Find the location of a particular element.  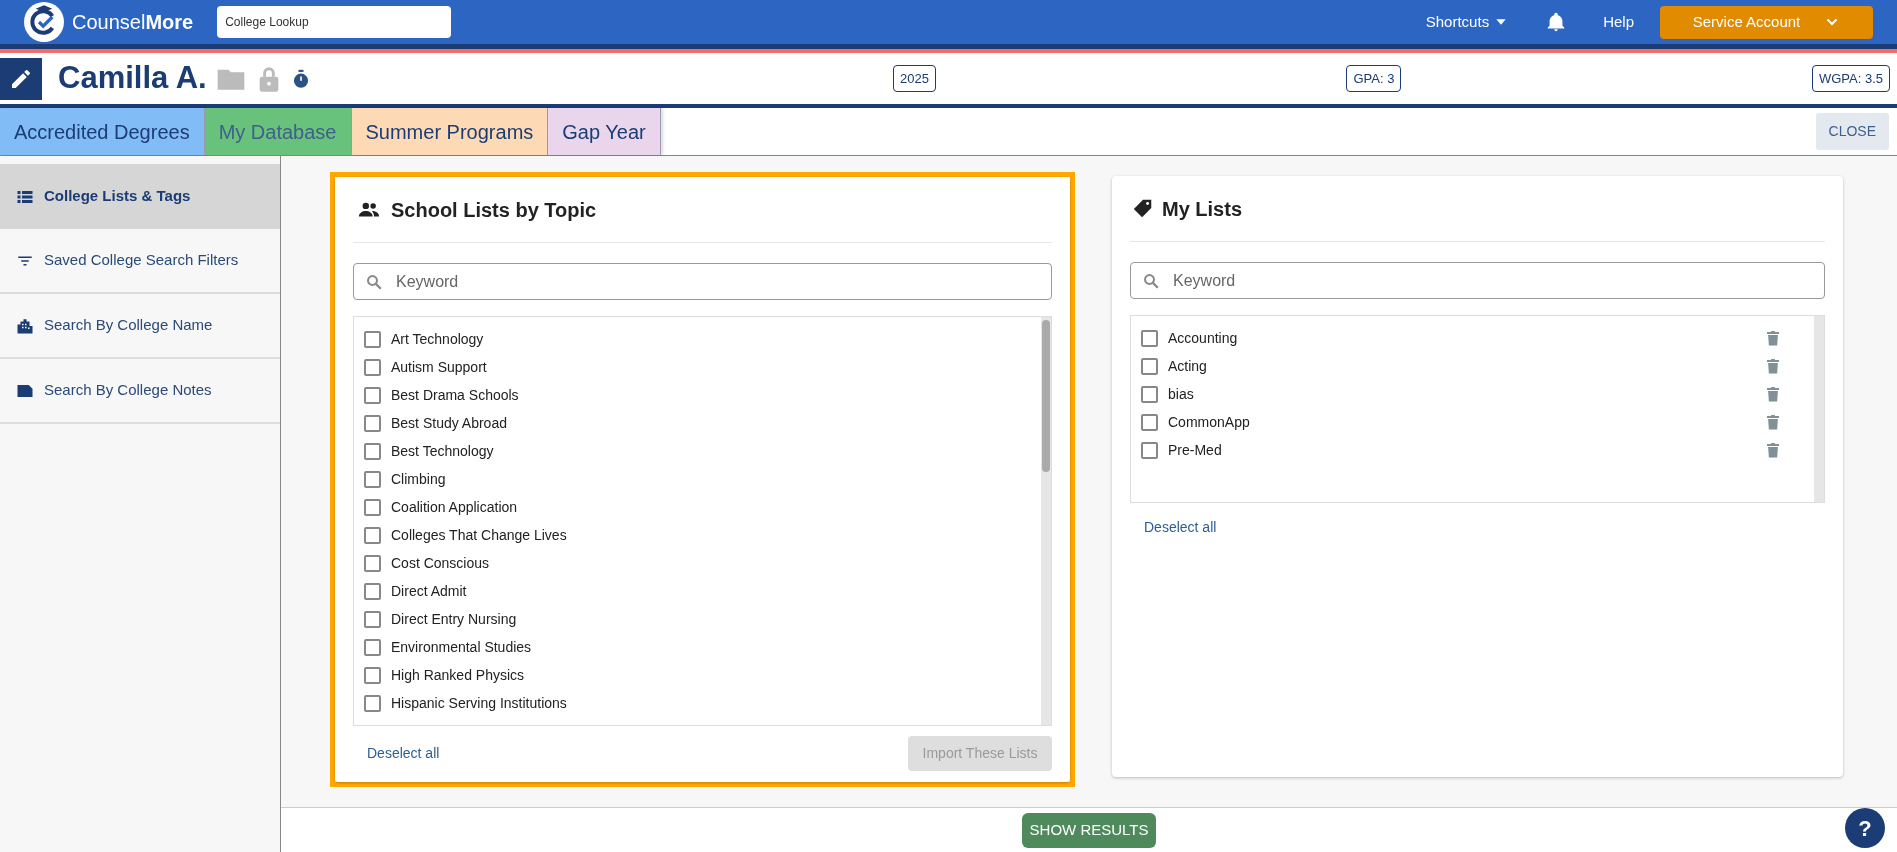

sidebar-item: Saved College Search Filters is located at coordinates (140, 261).